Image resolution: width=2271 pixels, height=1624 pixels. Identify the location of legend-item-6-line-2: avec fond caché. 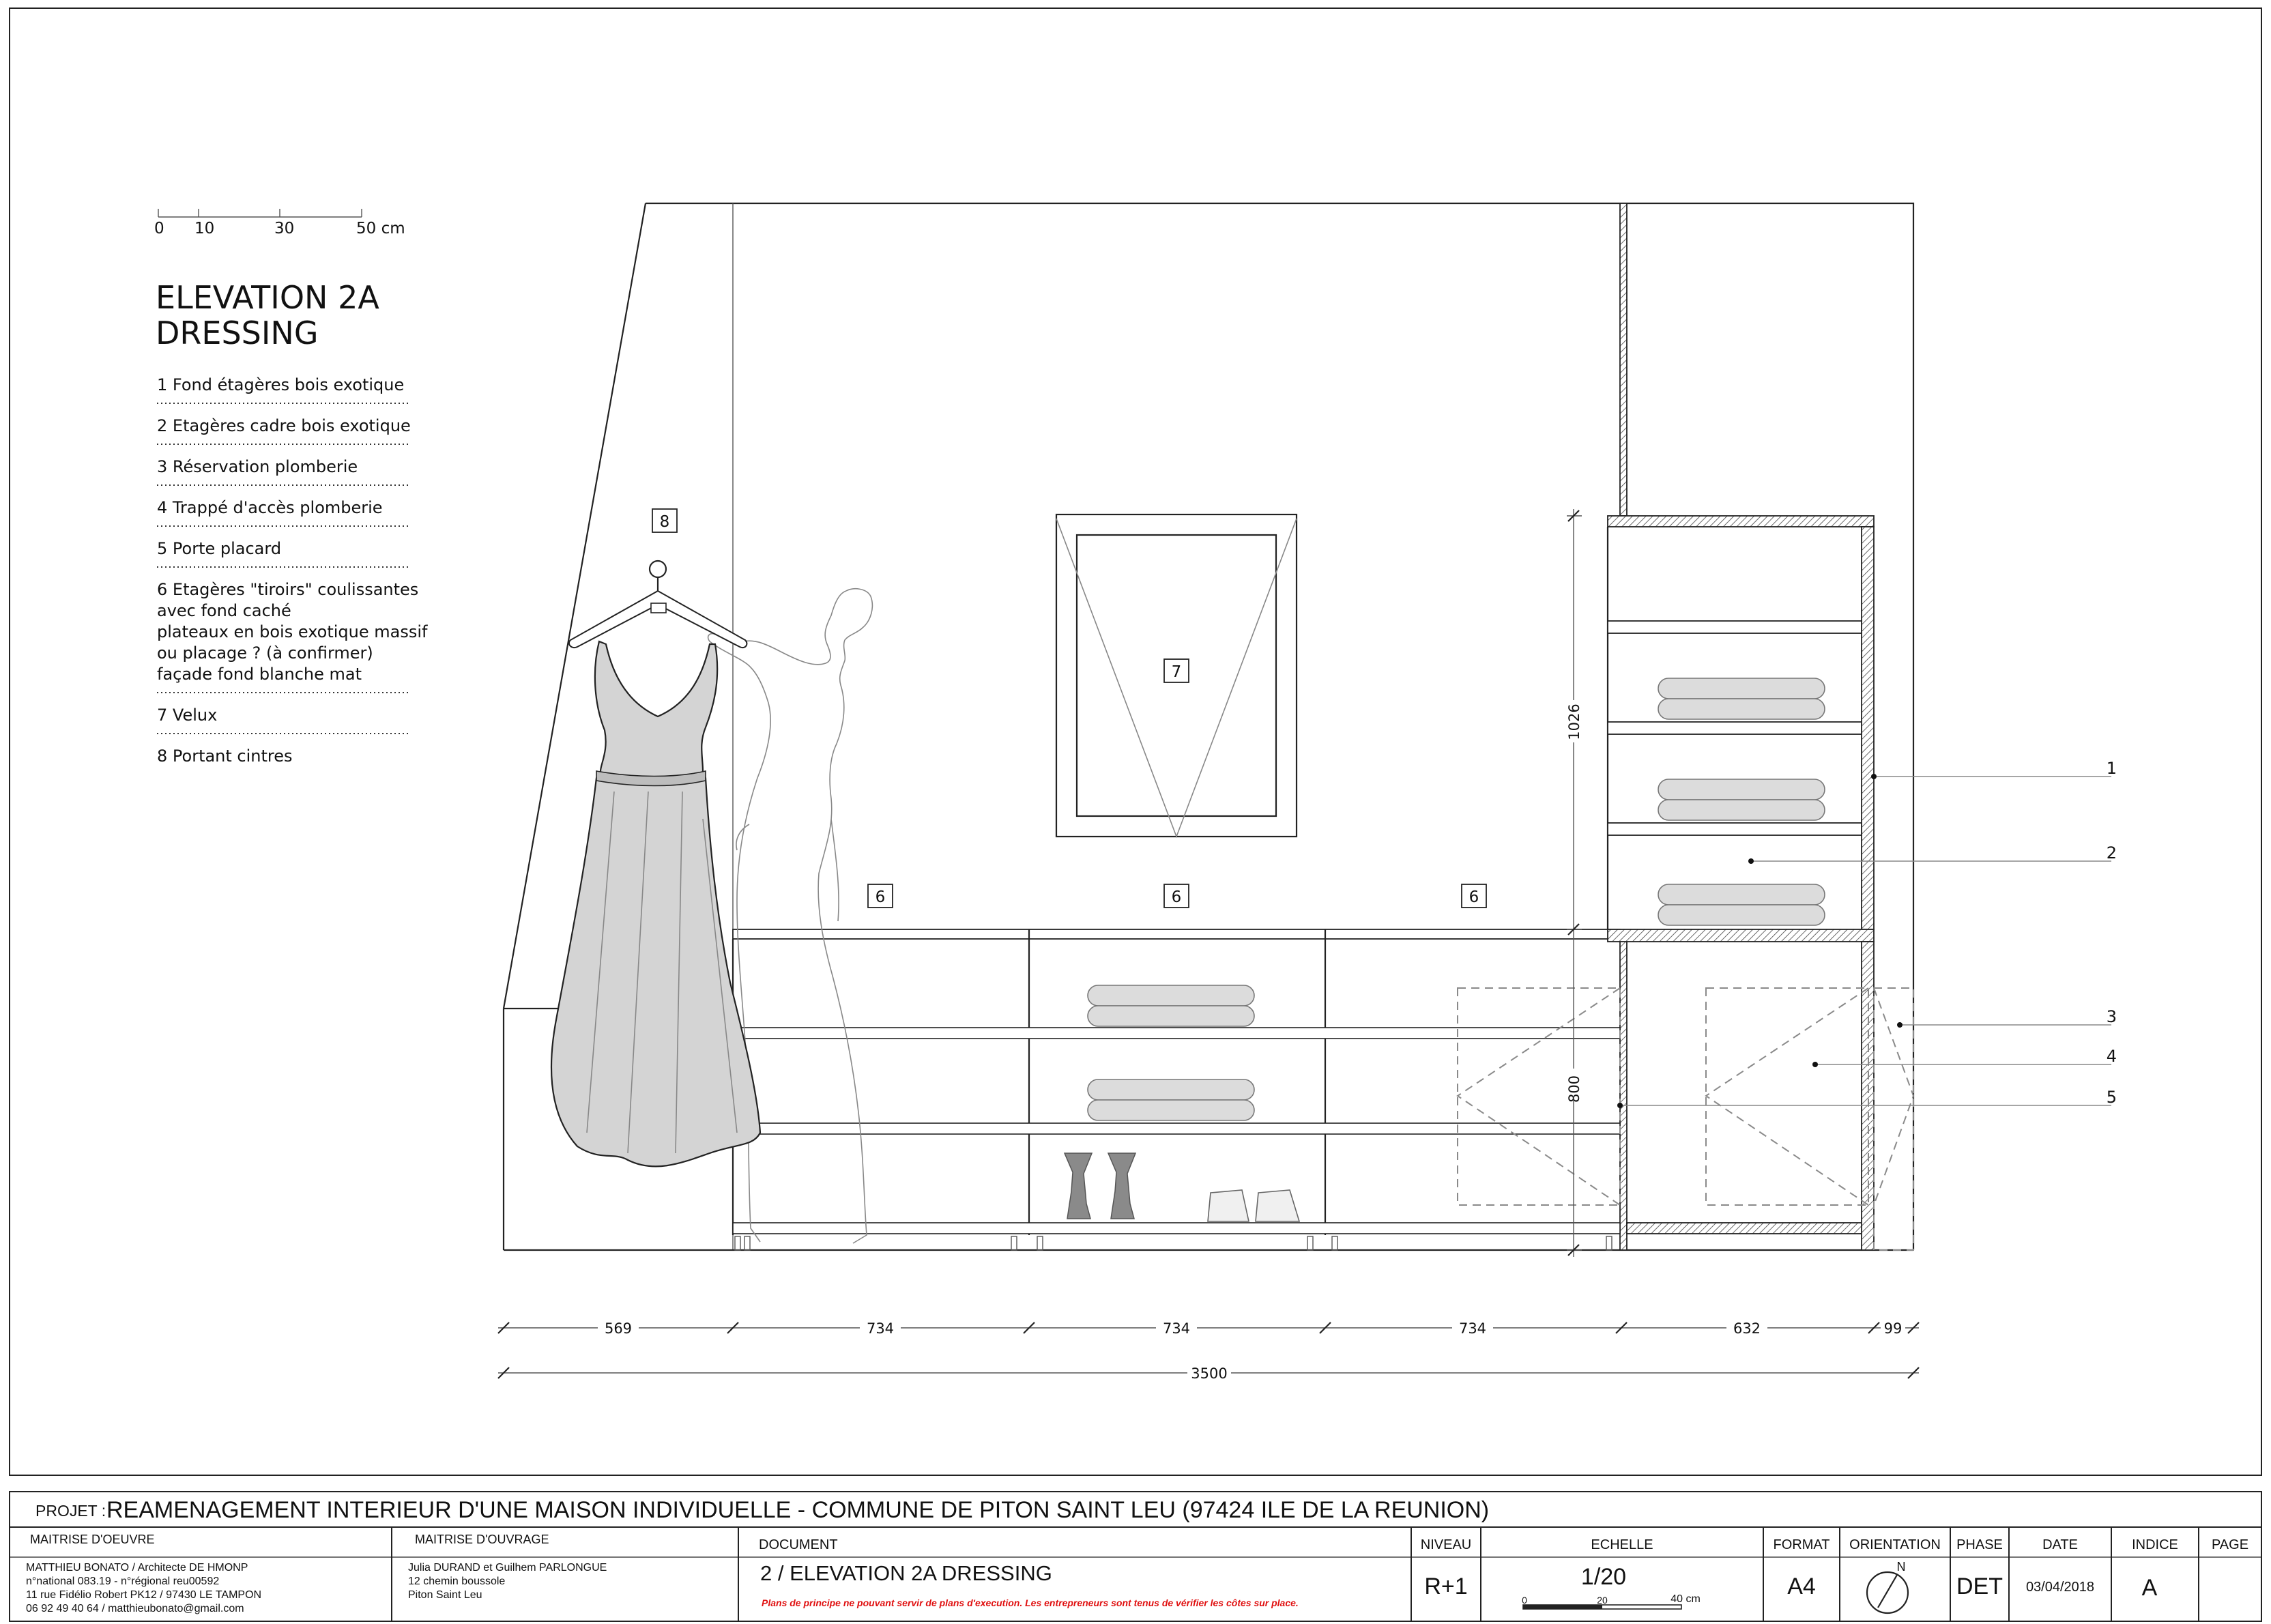
(224, 610).